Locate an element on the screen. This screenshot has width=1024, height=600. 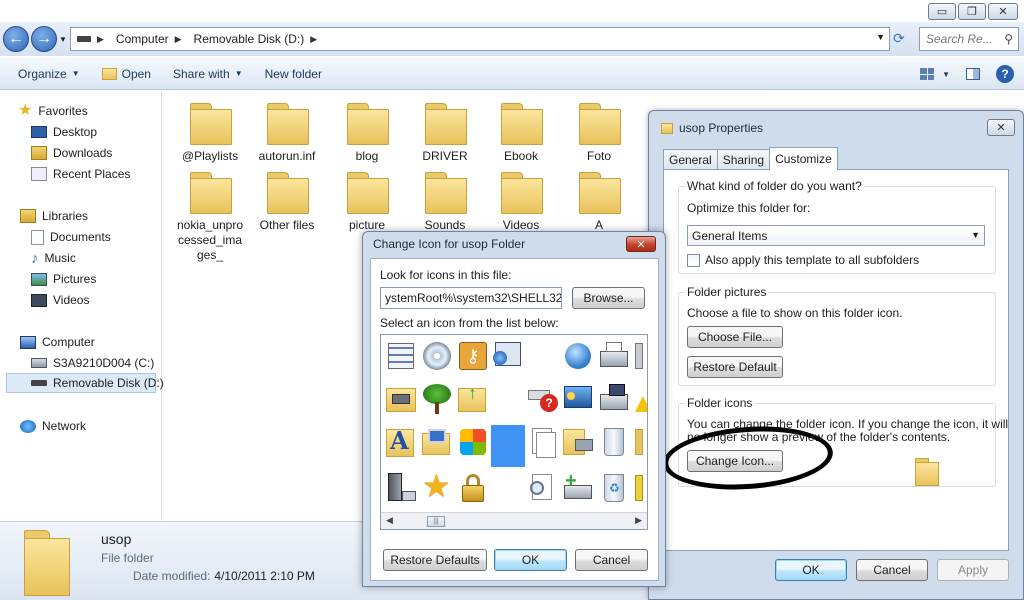
search-input: Search Re... ⚲ is located at coordinates (969, 39).